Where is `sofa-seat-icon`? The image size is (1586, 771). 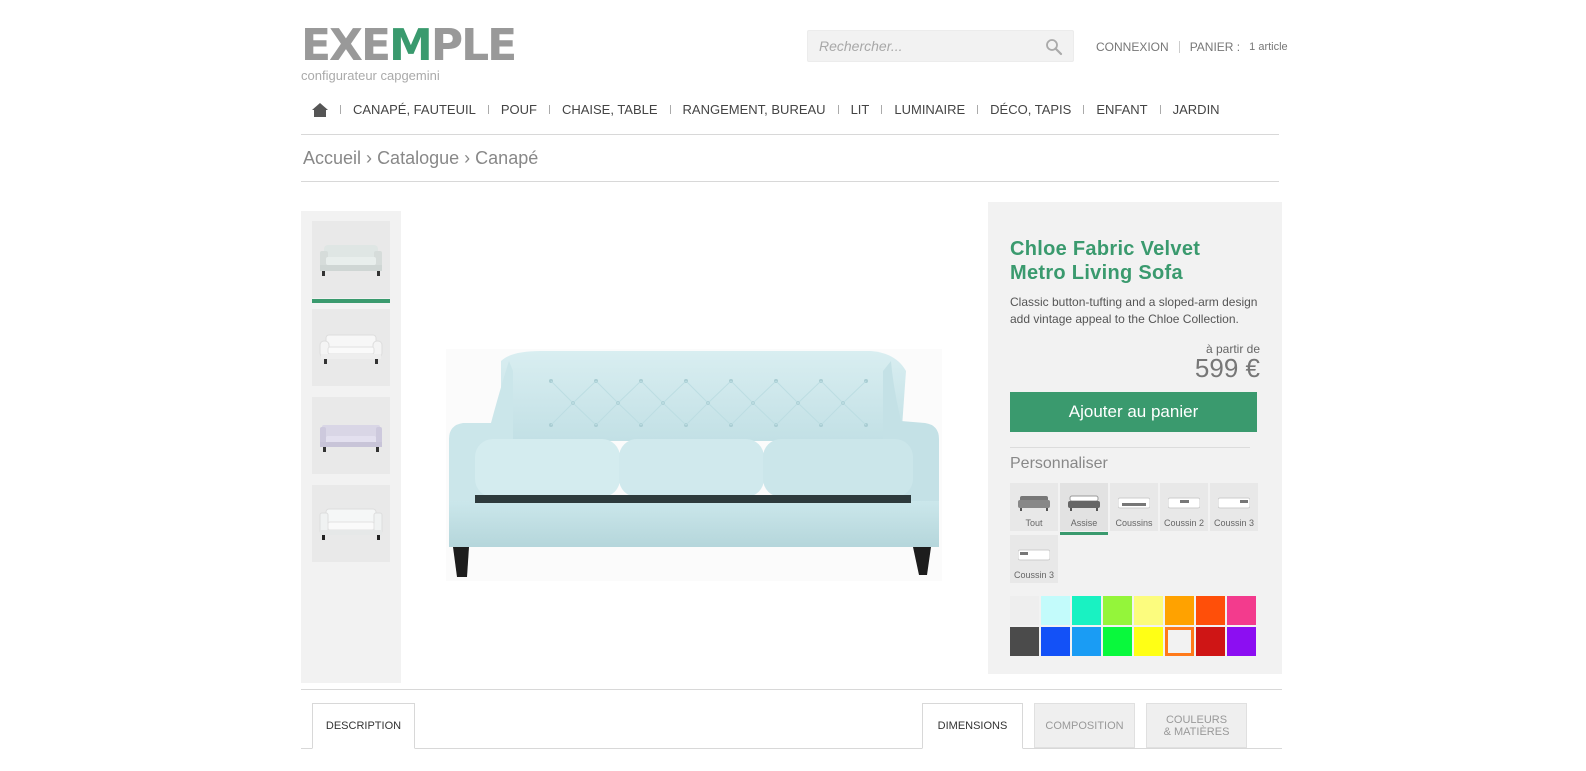
sofa-seat-icon is located at coordinates (1084, 503).